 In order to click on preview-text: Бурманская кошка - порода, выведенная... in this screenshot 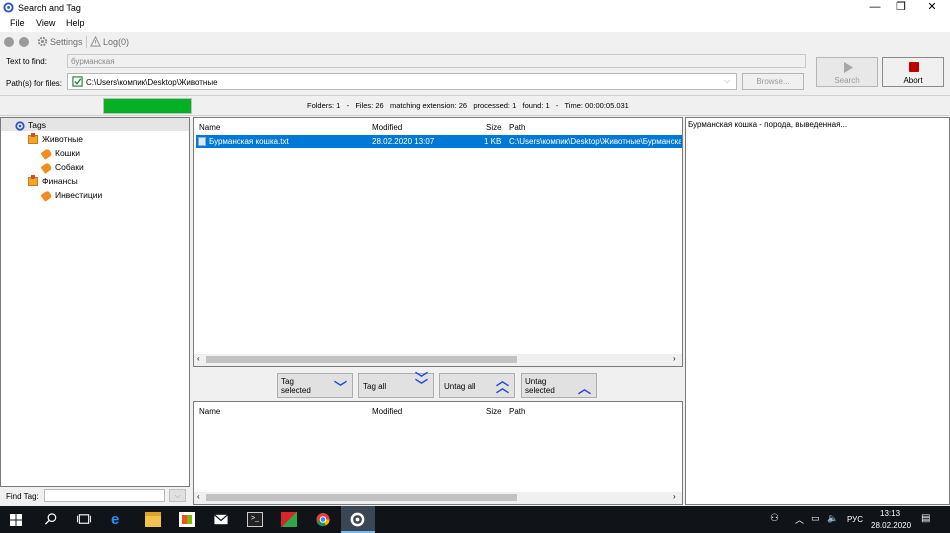, I will do `click(768, 124)`.